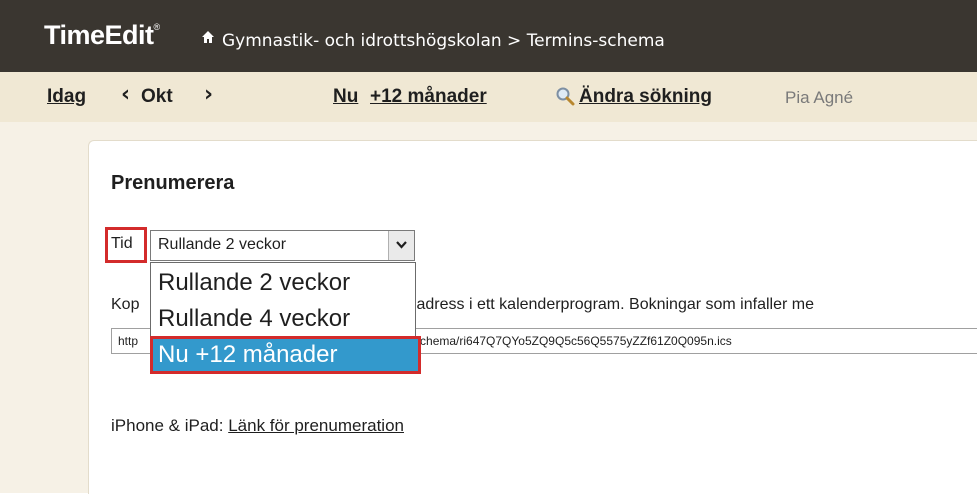 The height and width of the screenshot is (494, 977). I want to click on page-title: Prenumerera, so click(173, 183).